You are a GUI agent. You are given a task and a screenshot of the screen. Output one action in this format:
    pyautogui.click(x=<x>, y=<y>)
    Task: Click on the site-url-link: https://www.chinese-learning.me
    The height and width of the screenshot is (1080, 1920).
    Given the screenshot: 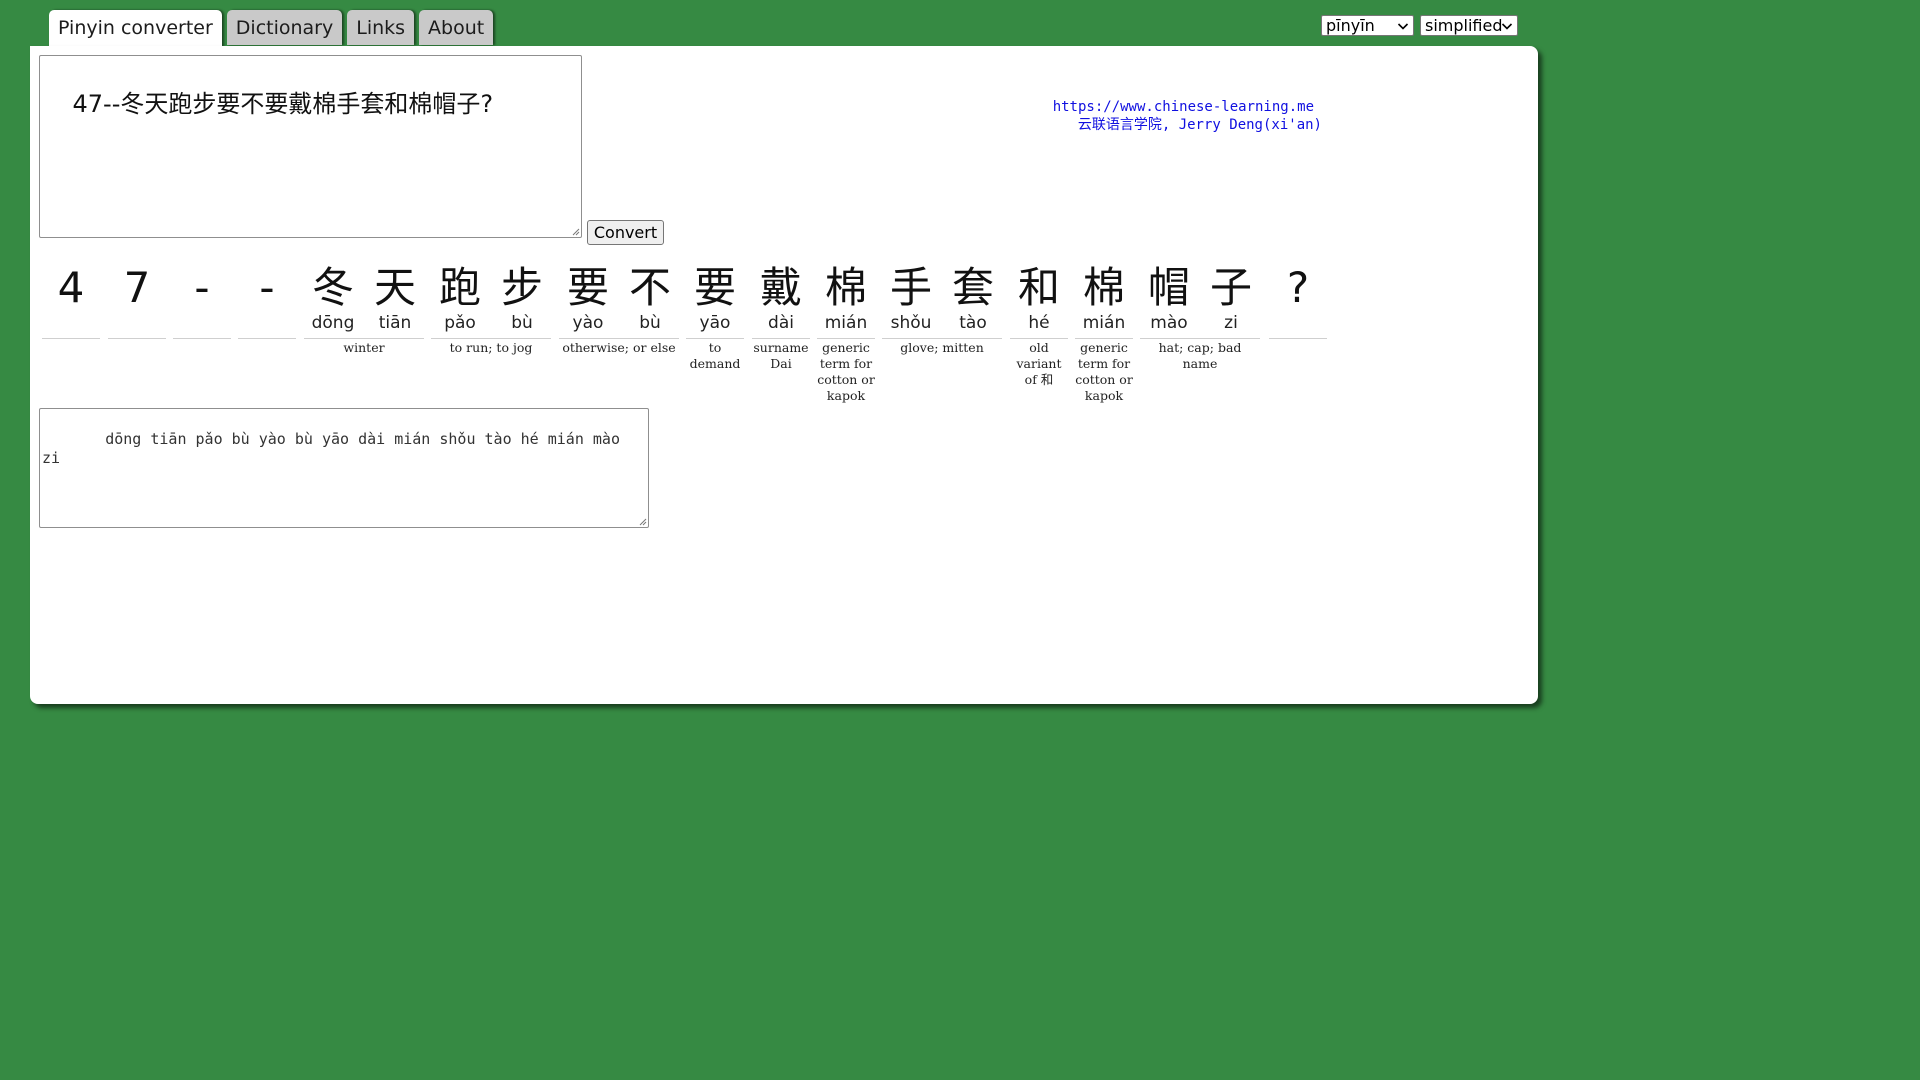 What is the action you would take?
    pyautogui.click(x=1187, y=107)
    